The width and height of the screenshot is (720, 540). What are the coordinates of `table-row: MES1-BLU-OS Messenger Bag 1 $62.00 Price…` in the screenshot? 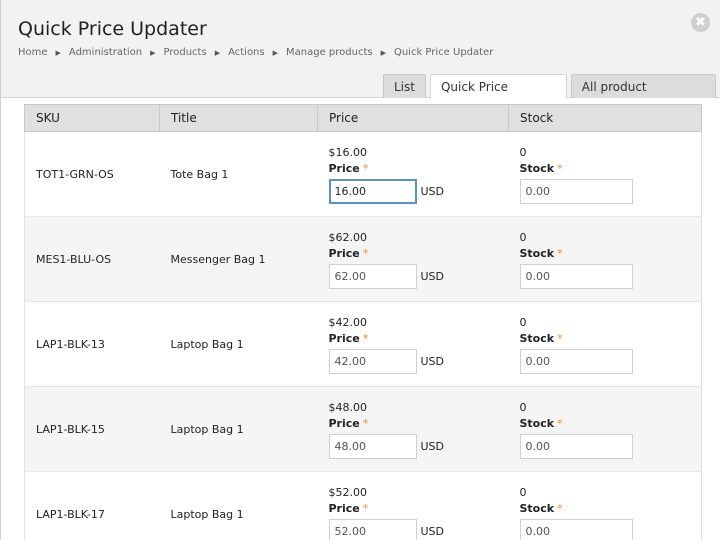 It's located at (363, 259).